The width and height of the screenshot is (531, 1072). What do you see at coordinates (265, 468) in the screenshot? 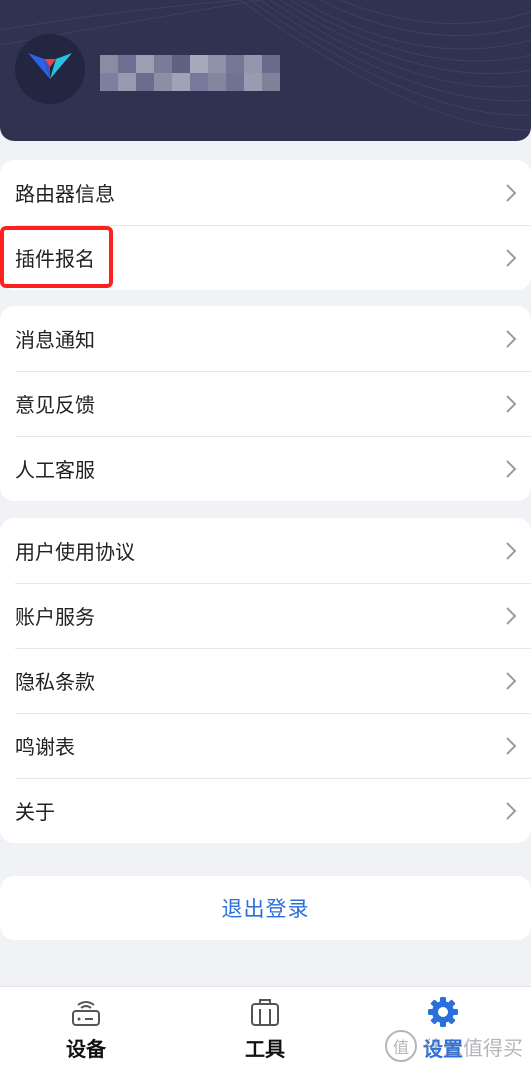
I see `menu-item-customer-service: 人工客服` at bounding box center [265, 468].